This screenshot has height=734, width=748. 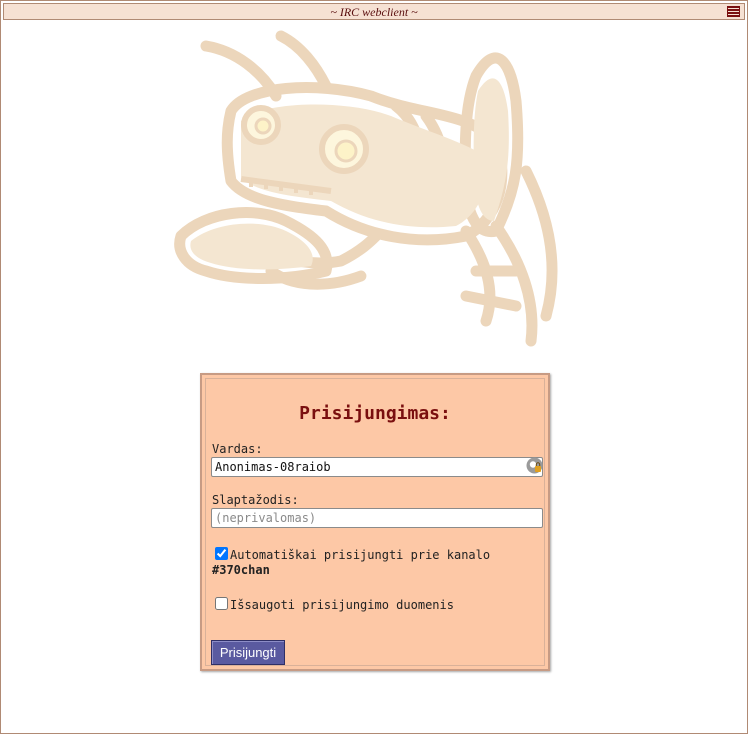 I want to click on nickname-label: Vardas:, so click(x=237, y=449).